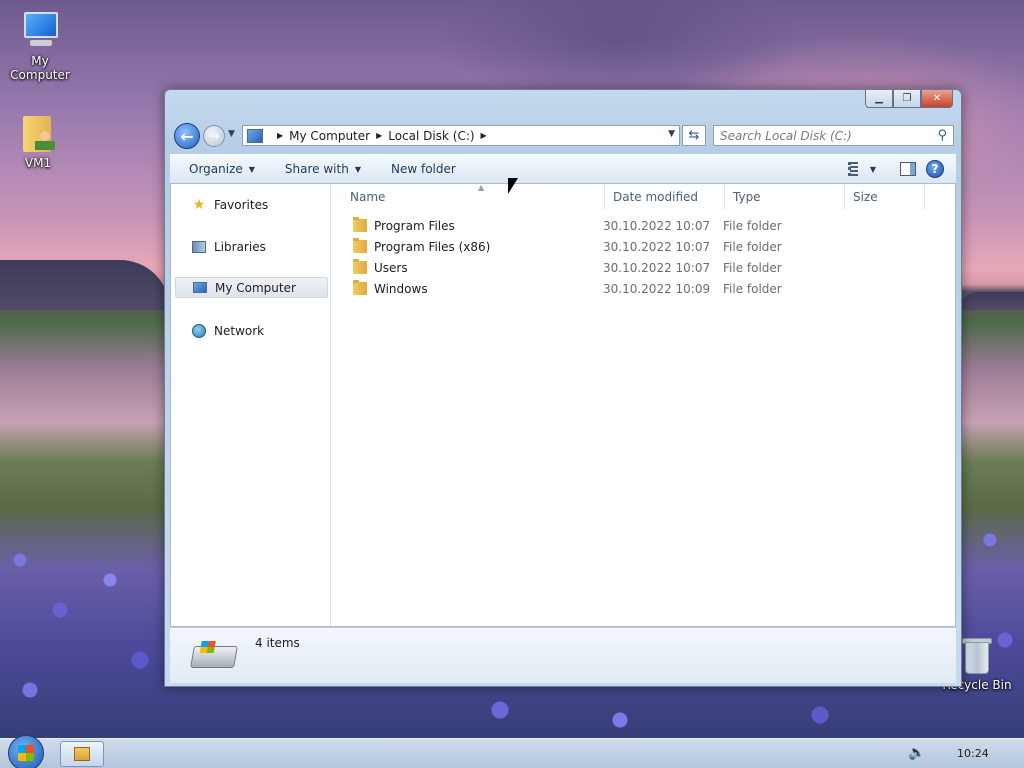  Describe the element at coordinates (241, 204) in the screenshot. I see `nav-item-label: Favorites` at that location.